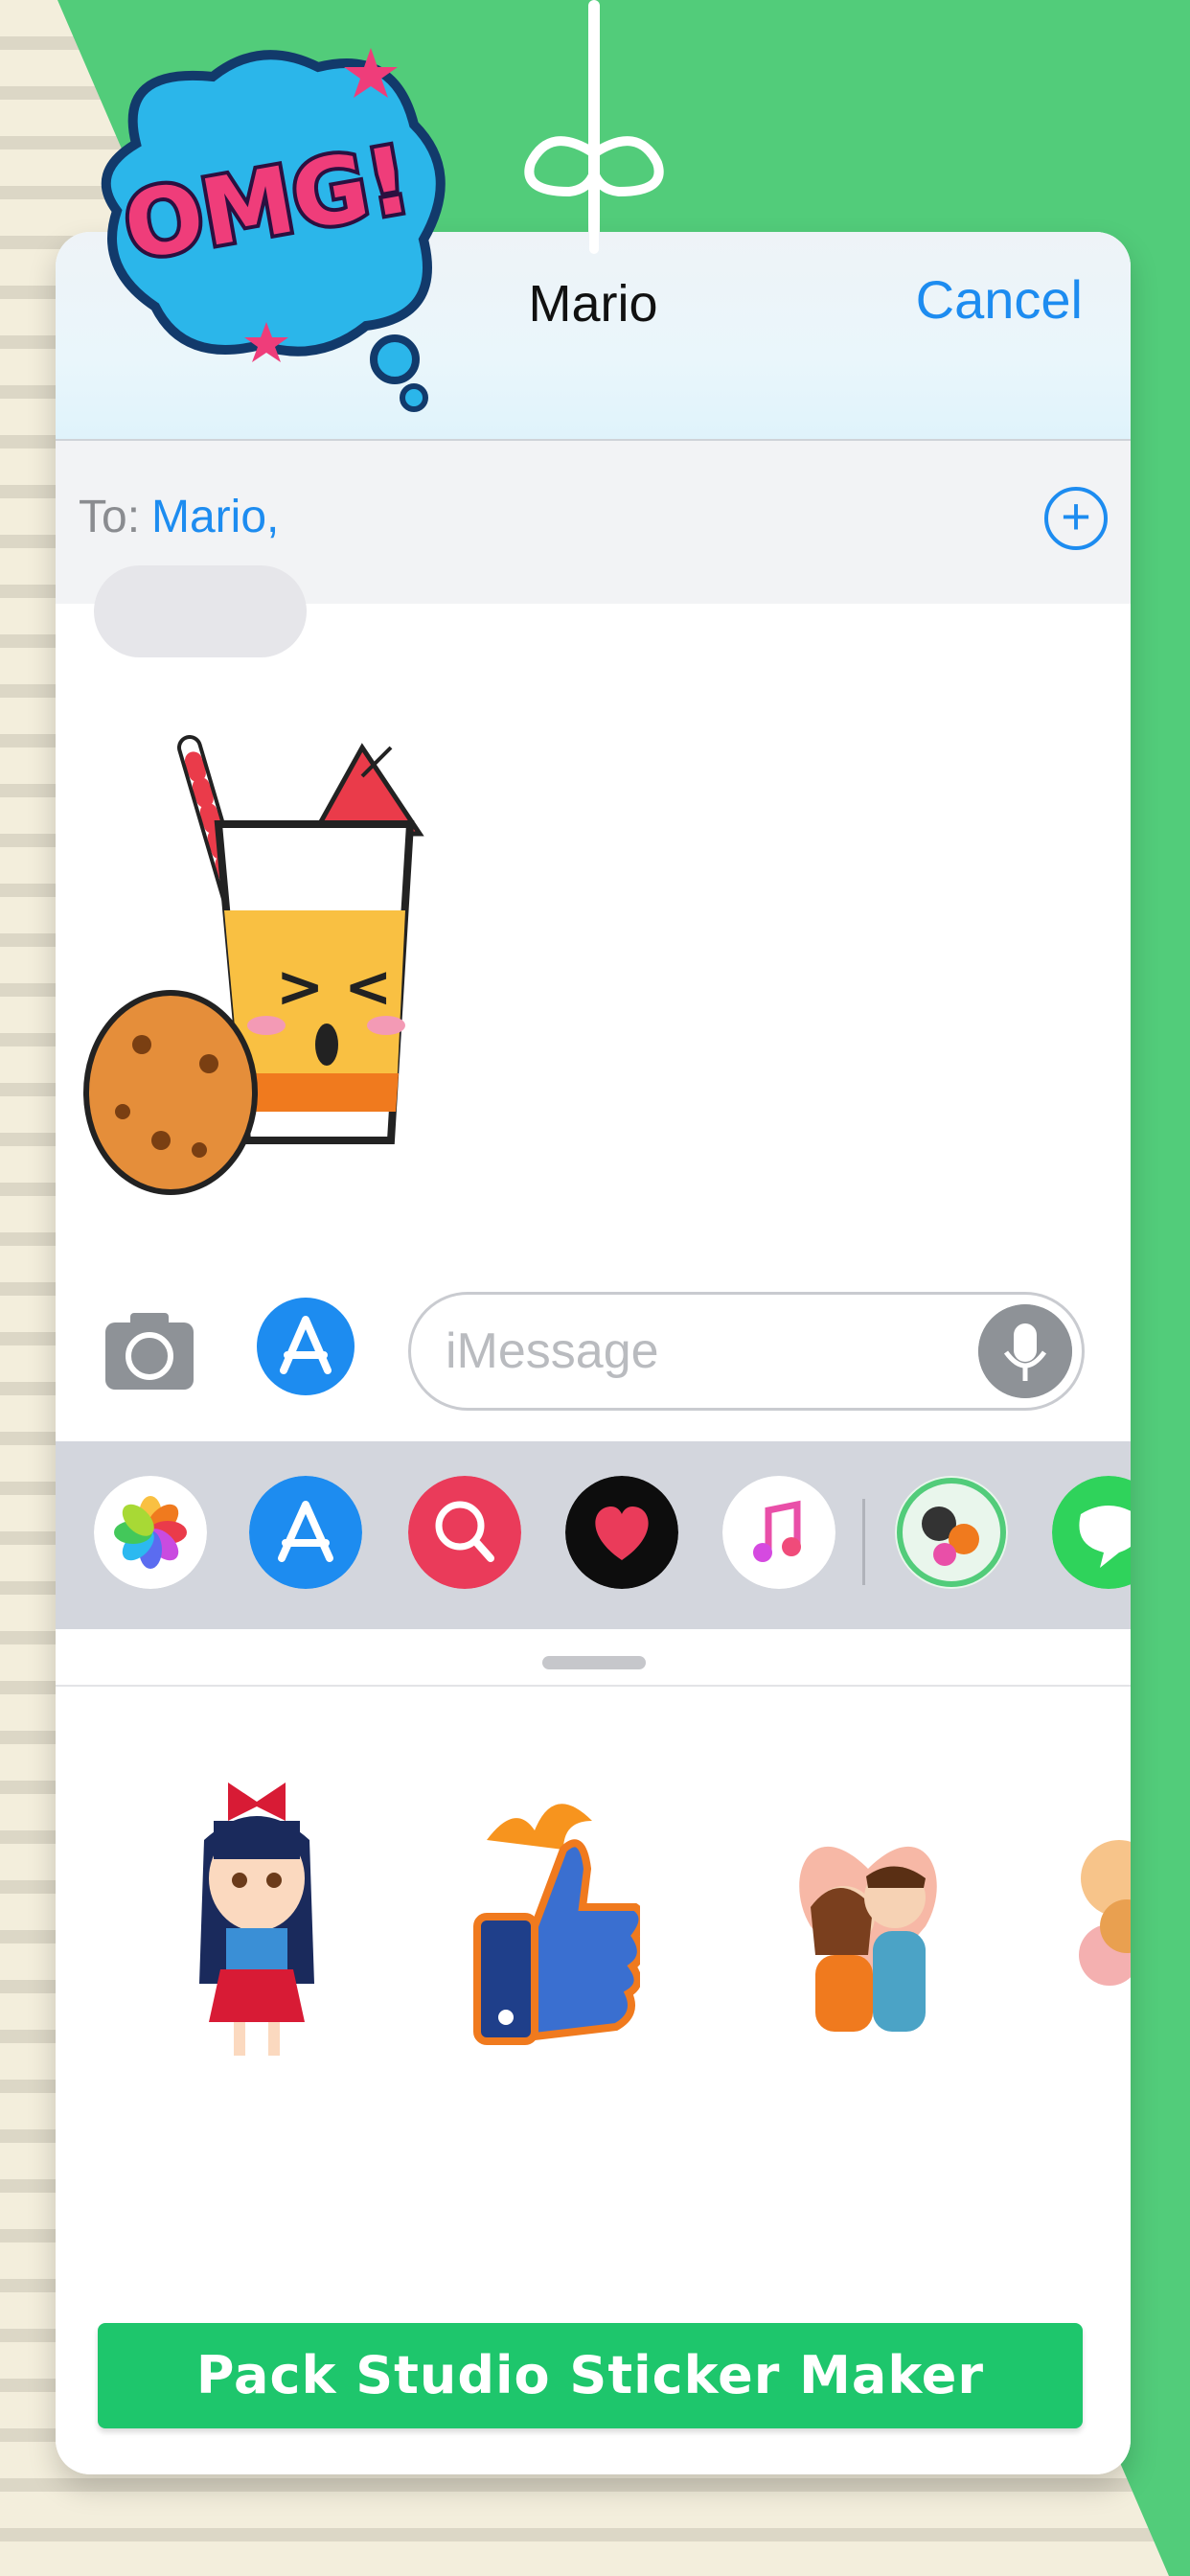  Describe the element at coordinates (150, 1349) in the screenshot. I see `camera-icon` at that location.